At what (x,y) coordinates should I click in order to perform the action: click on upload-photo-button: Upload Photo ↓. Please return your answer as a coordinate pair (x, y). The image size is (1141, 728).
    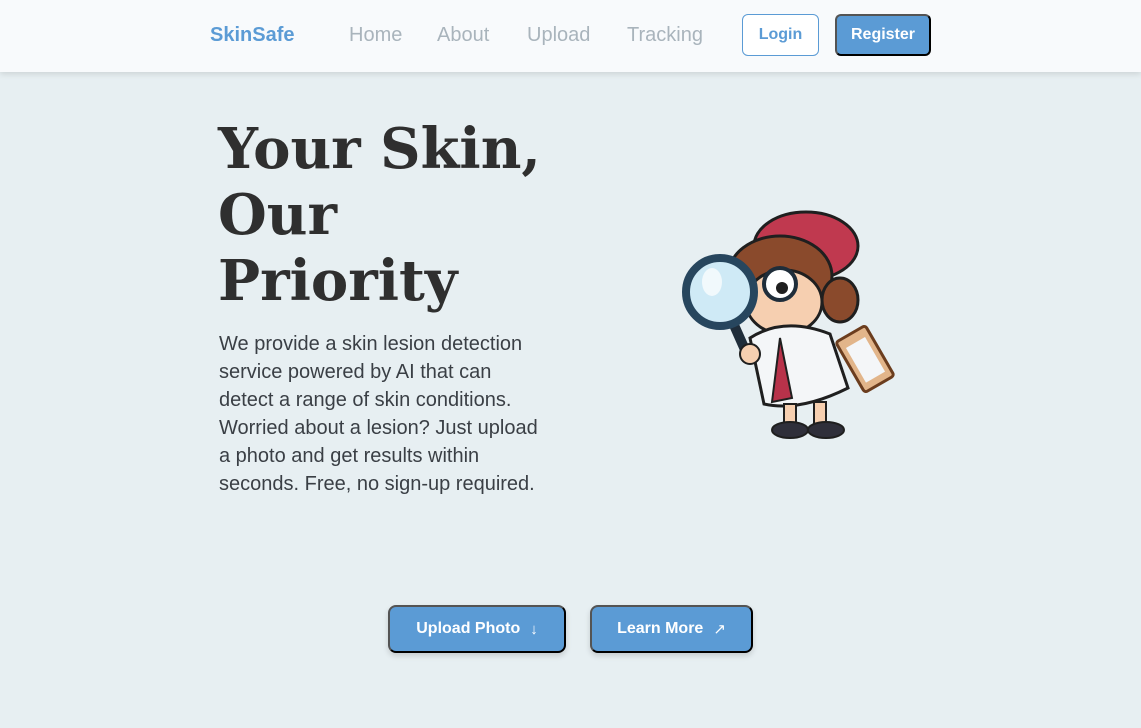
    Looking at the image, I should click on (477, 629).